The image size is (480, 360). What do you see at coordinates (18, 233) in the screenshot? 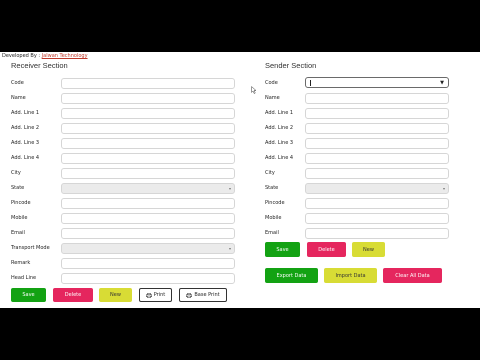
I see `receiver-email-label: Email` at bounding box center [18, 233].